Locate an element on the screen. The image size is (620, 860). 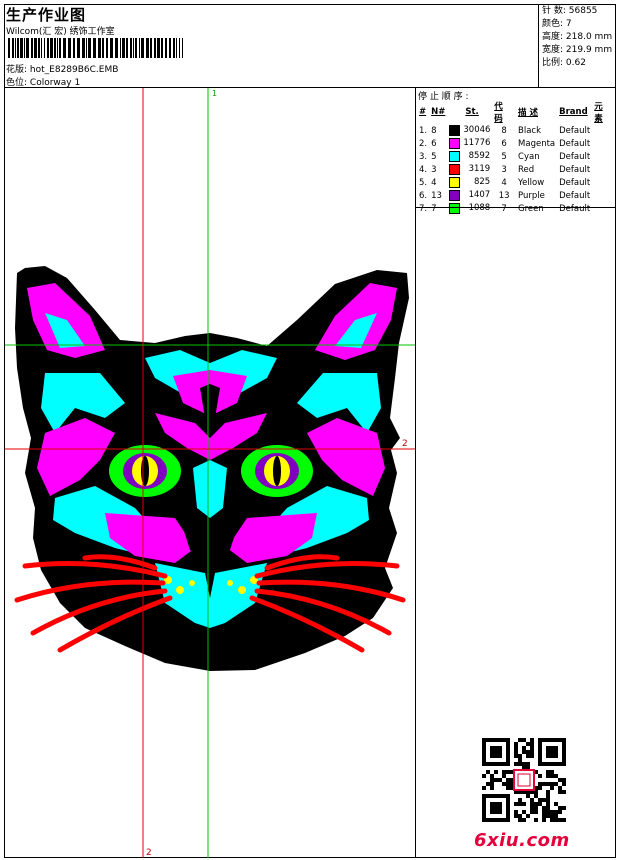
col-needle: N# is located at coordinates (438, 112).